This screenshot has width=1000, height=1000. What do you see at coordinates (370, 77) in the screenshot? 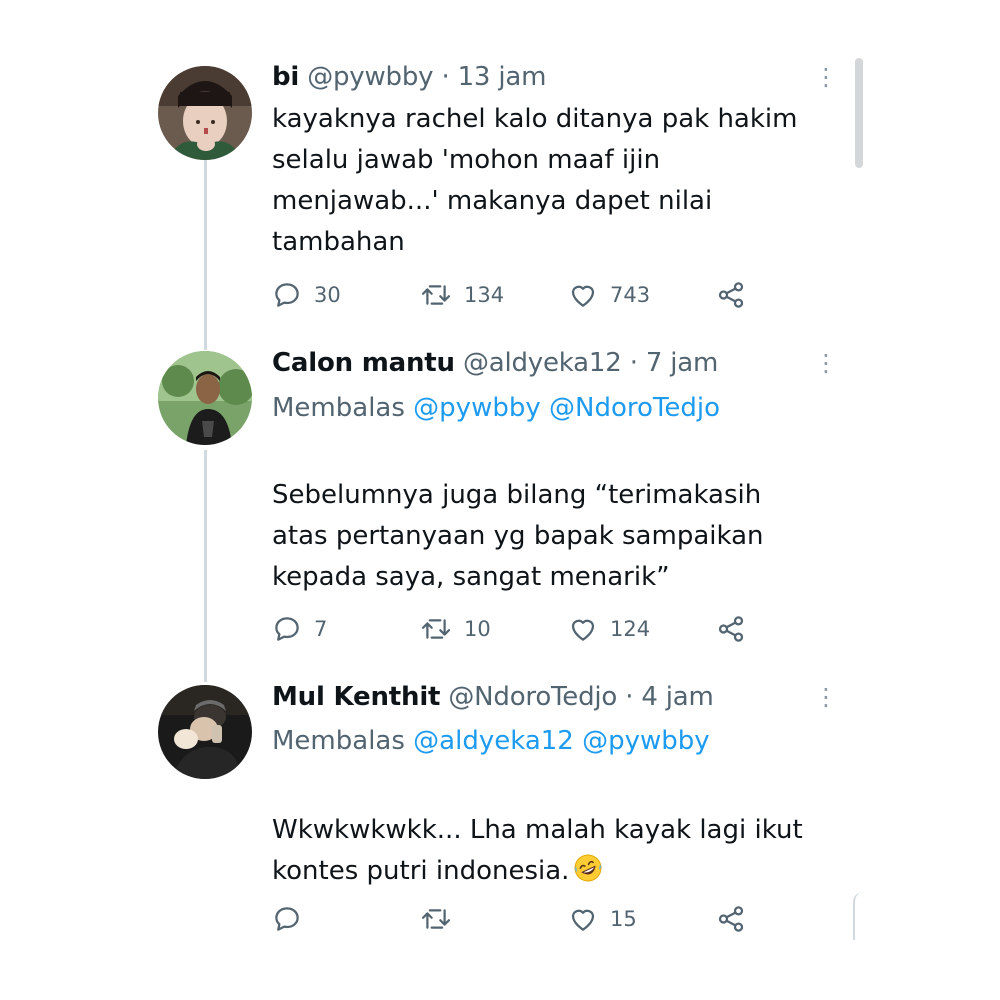
I see `username: @pywbby` at bounding box center [370, 77].